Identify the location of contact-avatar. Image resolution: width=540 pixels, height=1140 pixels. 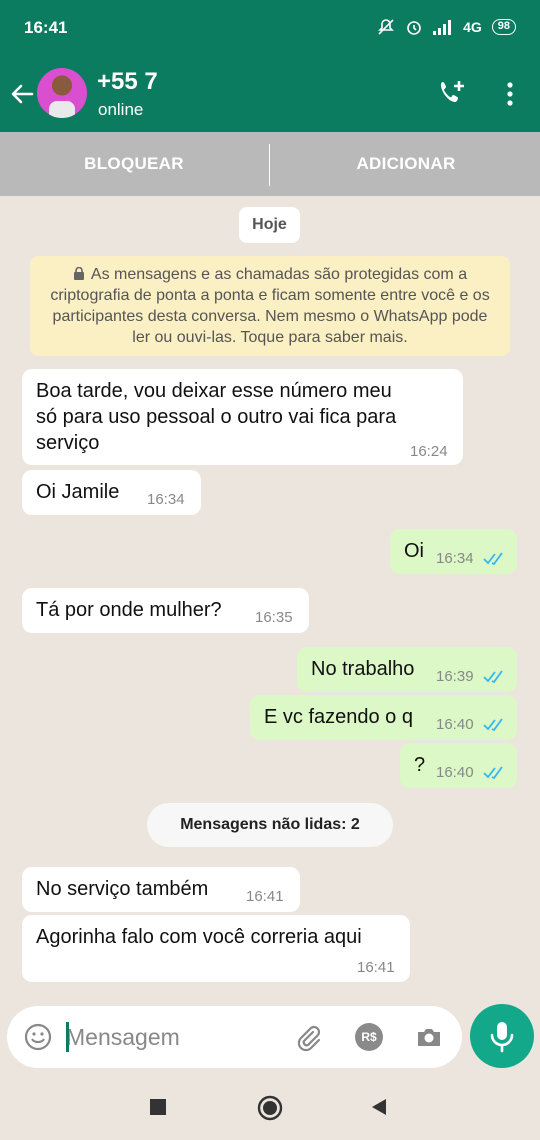
(62, 93).